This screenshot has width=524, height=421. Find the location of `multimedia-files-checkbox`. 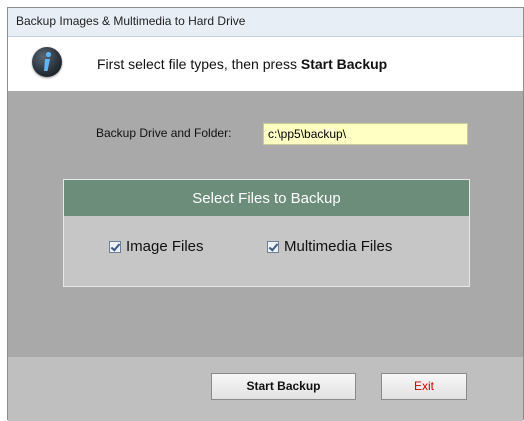

multimedia-files-checkbox is located at coordinates (273, 246).